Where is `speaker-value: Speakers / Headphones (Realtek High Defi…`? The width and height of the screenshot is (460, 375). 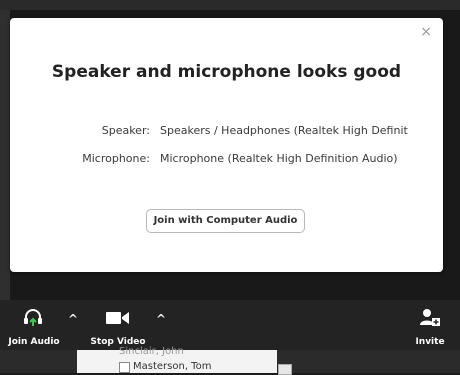 speaker-value: Speakers / Headphones (Realtek High Defi… is located at coordinates (284, 130).